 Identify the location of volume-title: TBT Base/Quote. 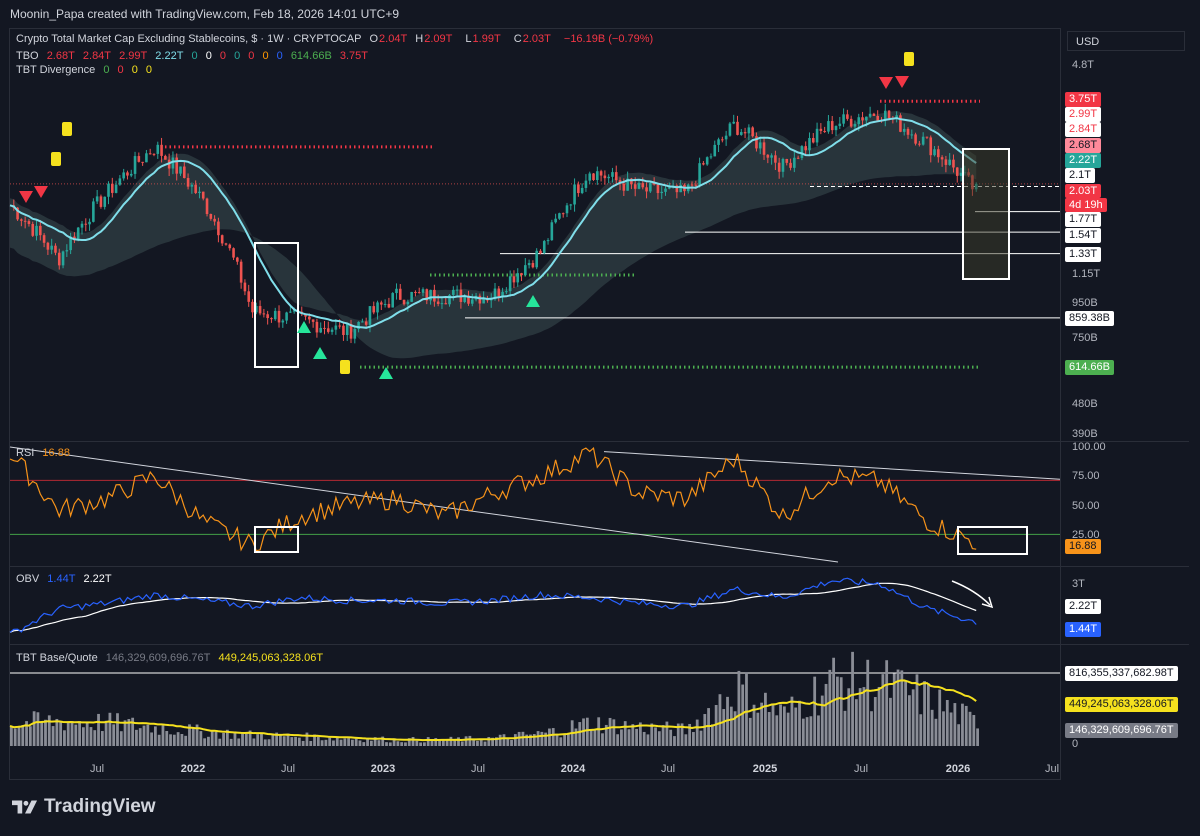
(57, 658).